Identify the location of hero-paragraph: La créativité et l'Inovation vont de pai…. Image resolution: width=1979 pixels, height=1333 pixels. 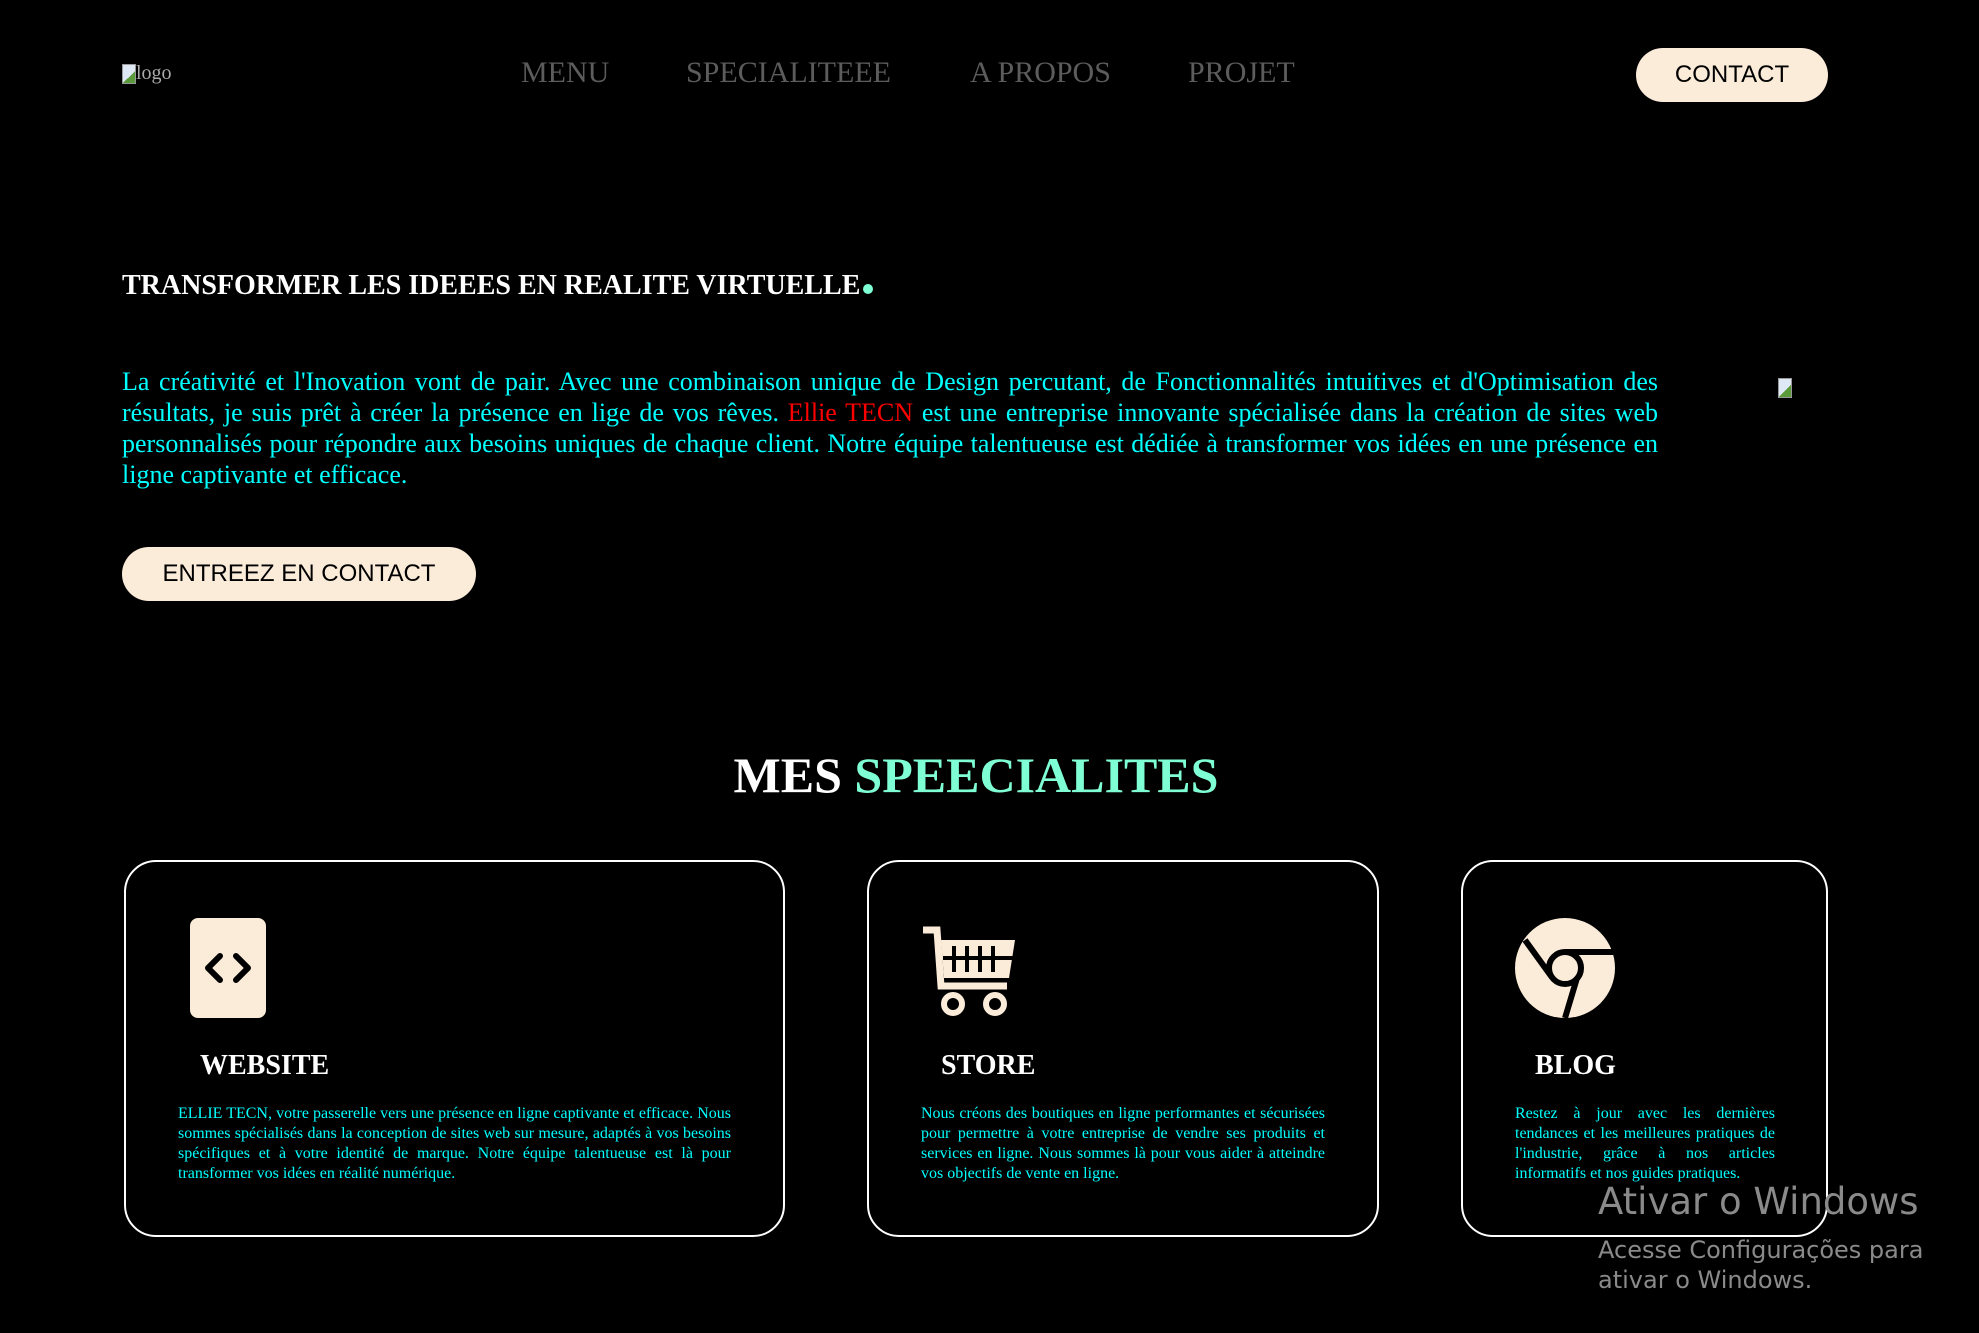
(890, 428).